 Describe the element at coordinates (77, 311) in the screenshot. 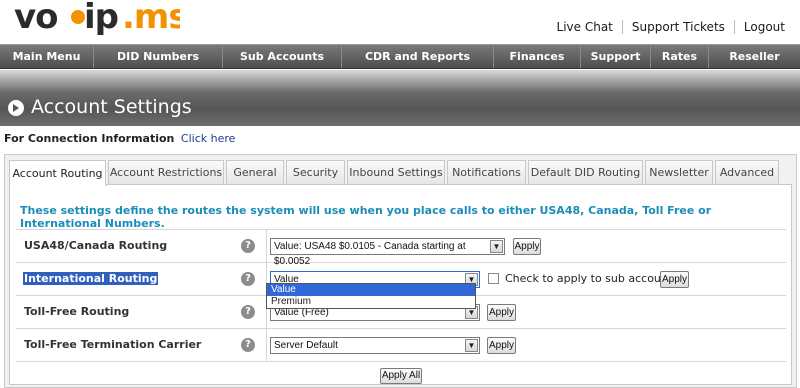

I see `toll-free-routing-label: Toll-Free Routing` at that location.